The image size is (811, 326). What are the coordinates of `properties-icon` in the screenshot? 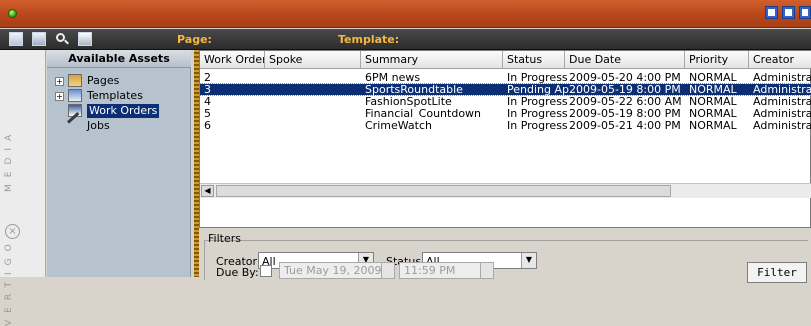 It's located at (85, 39).